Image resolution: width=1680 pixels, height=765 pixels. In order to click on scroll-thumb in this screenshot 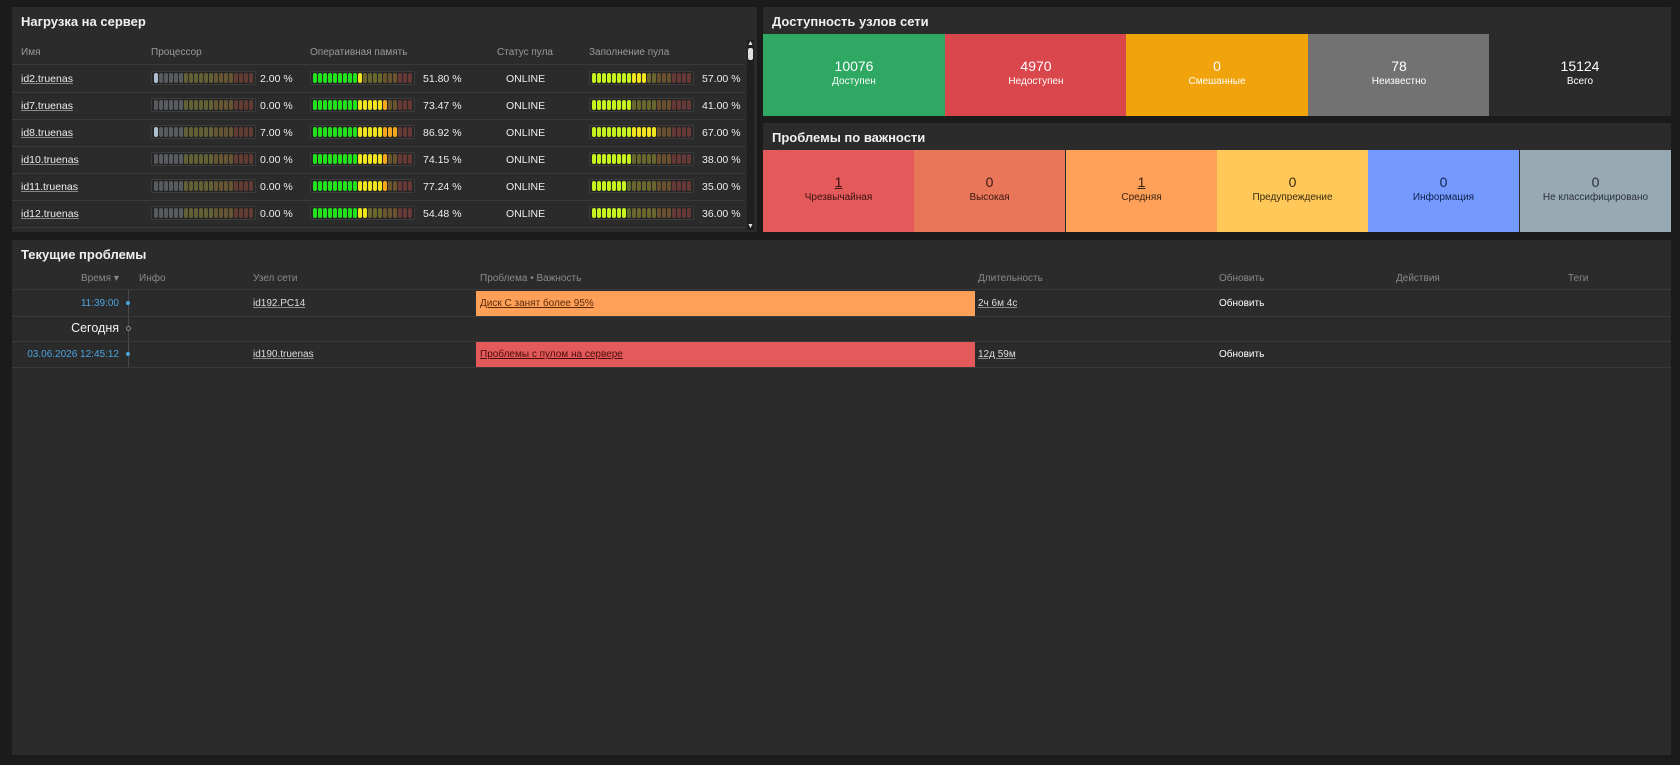, I will do `click(750, 54)`.